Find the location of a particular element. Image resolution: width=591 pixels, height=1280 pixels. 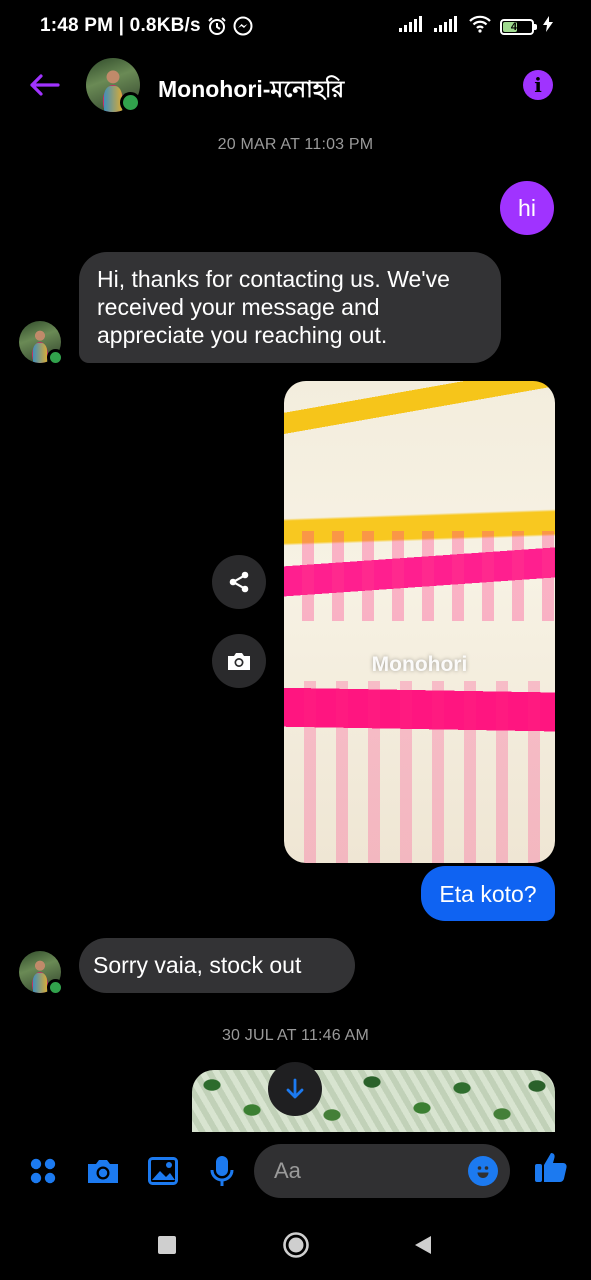

triangle-back-icon is located at coordinates (423, 1245).